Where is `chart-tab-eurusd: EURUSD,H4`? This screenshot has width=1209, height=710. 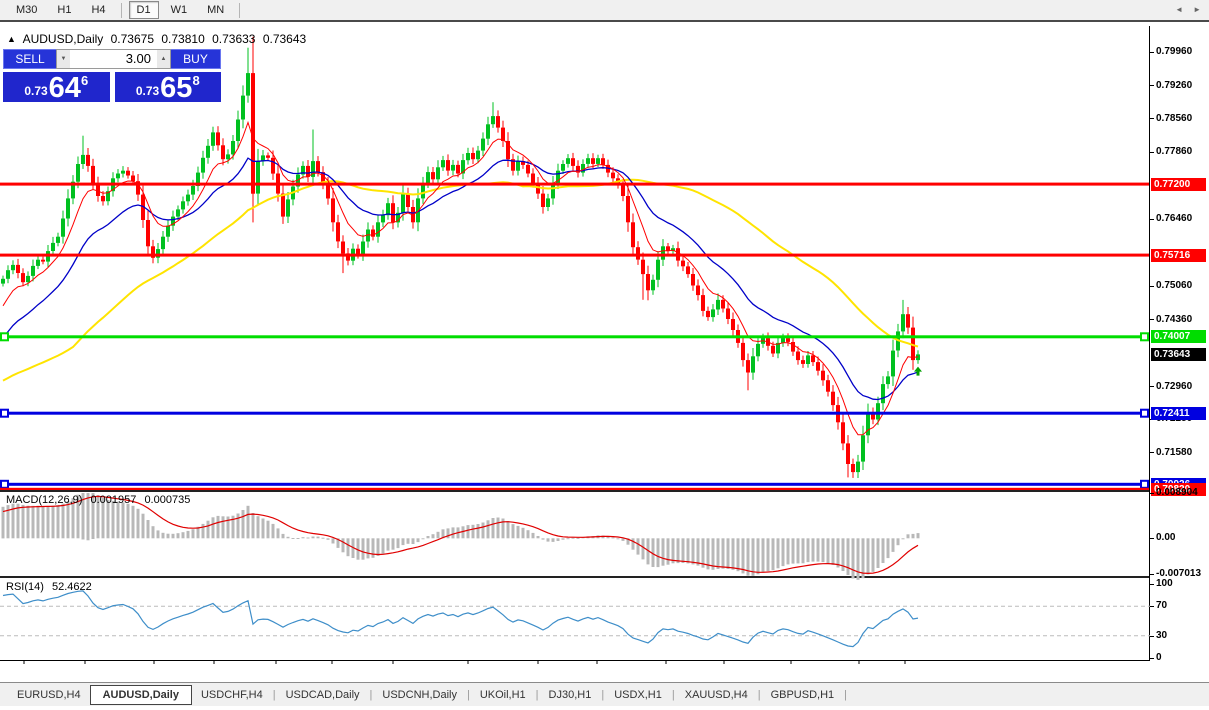 chart-tab-eurusd: EURUSD,H4 is located at coordinates (49, 695).